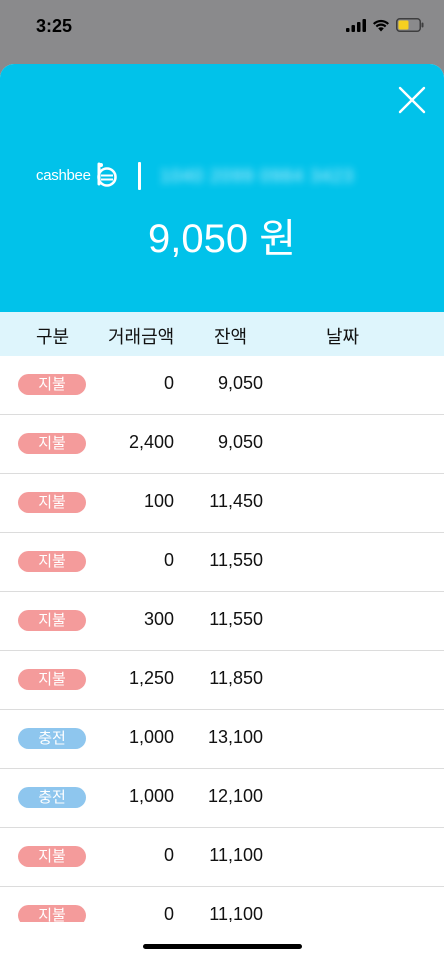 This screenshot has height=961, width=444. I want to click on balance-cell: 11,850, so click(236, 678).